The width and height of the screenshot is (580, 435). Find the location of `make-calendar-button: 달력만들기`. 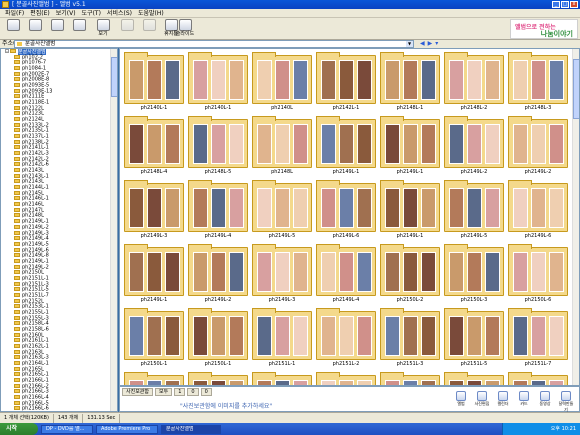

make-calendar-button: 달력만들기 is located at coordinates (566, 401).